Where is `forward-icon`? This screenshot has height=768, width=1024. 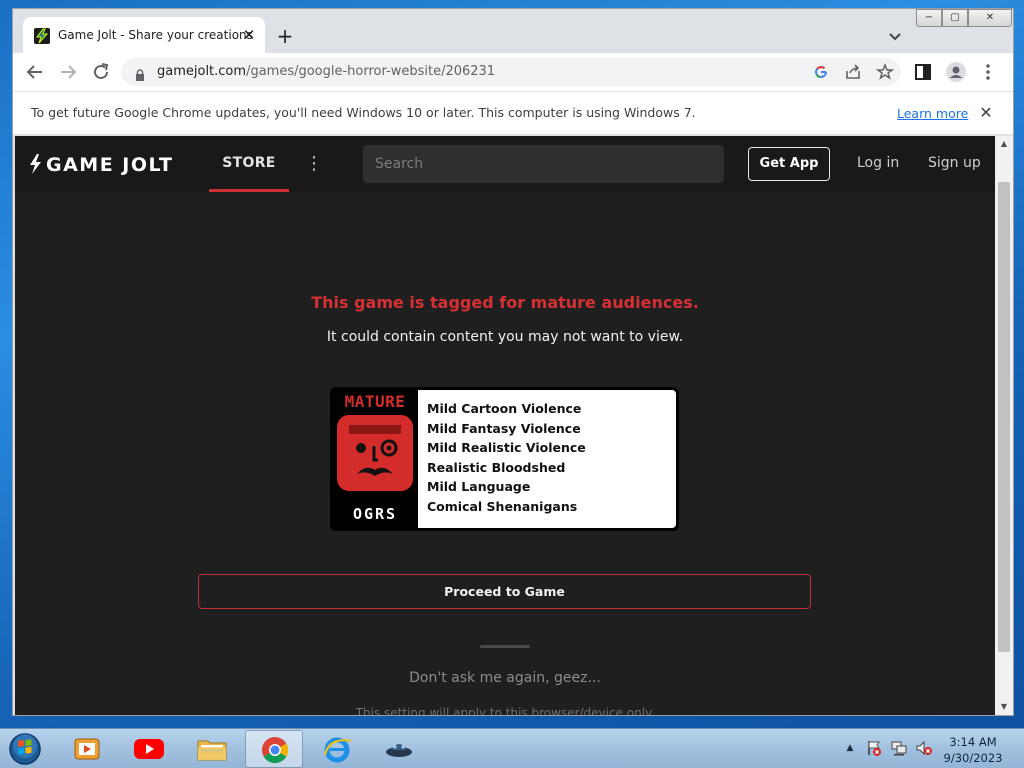 forward-icon is located at coordinates (68, 72).